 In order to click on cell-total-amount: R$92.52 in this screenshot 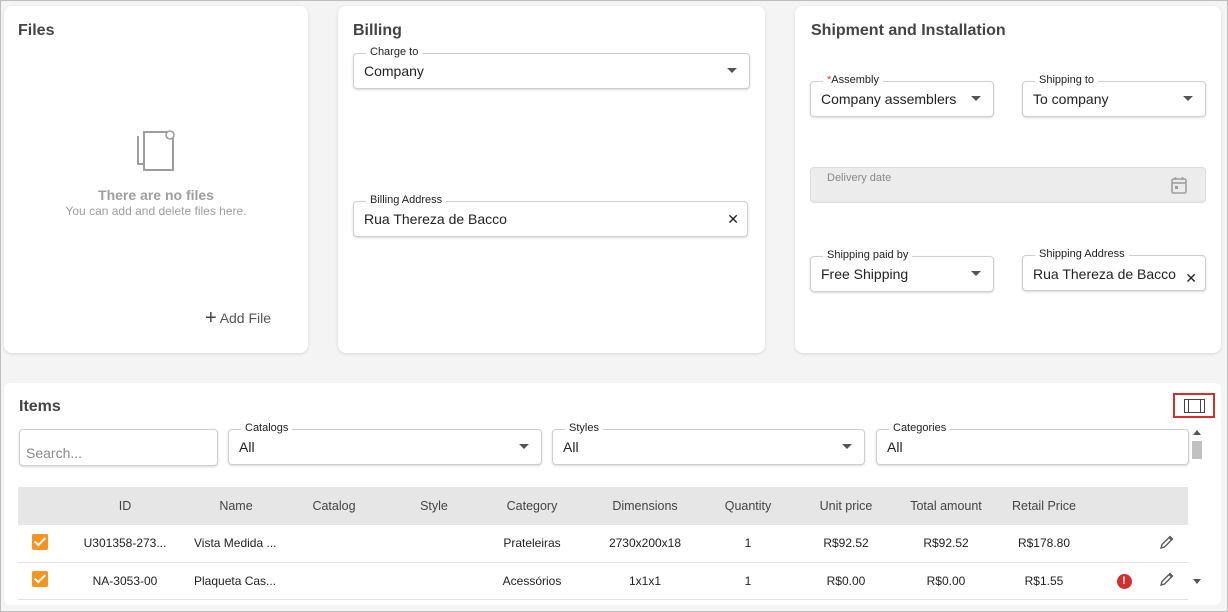, I will do `click(946, 544)`.